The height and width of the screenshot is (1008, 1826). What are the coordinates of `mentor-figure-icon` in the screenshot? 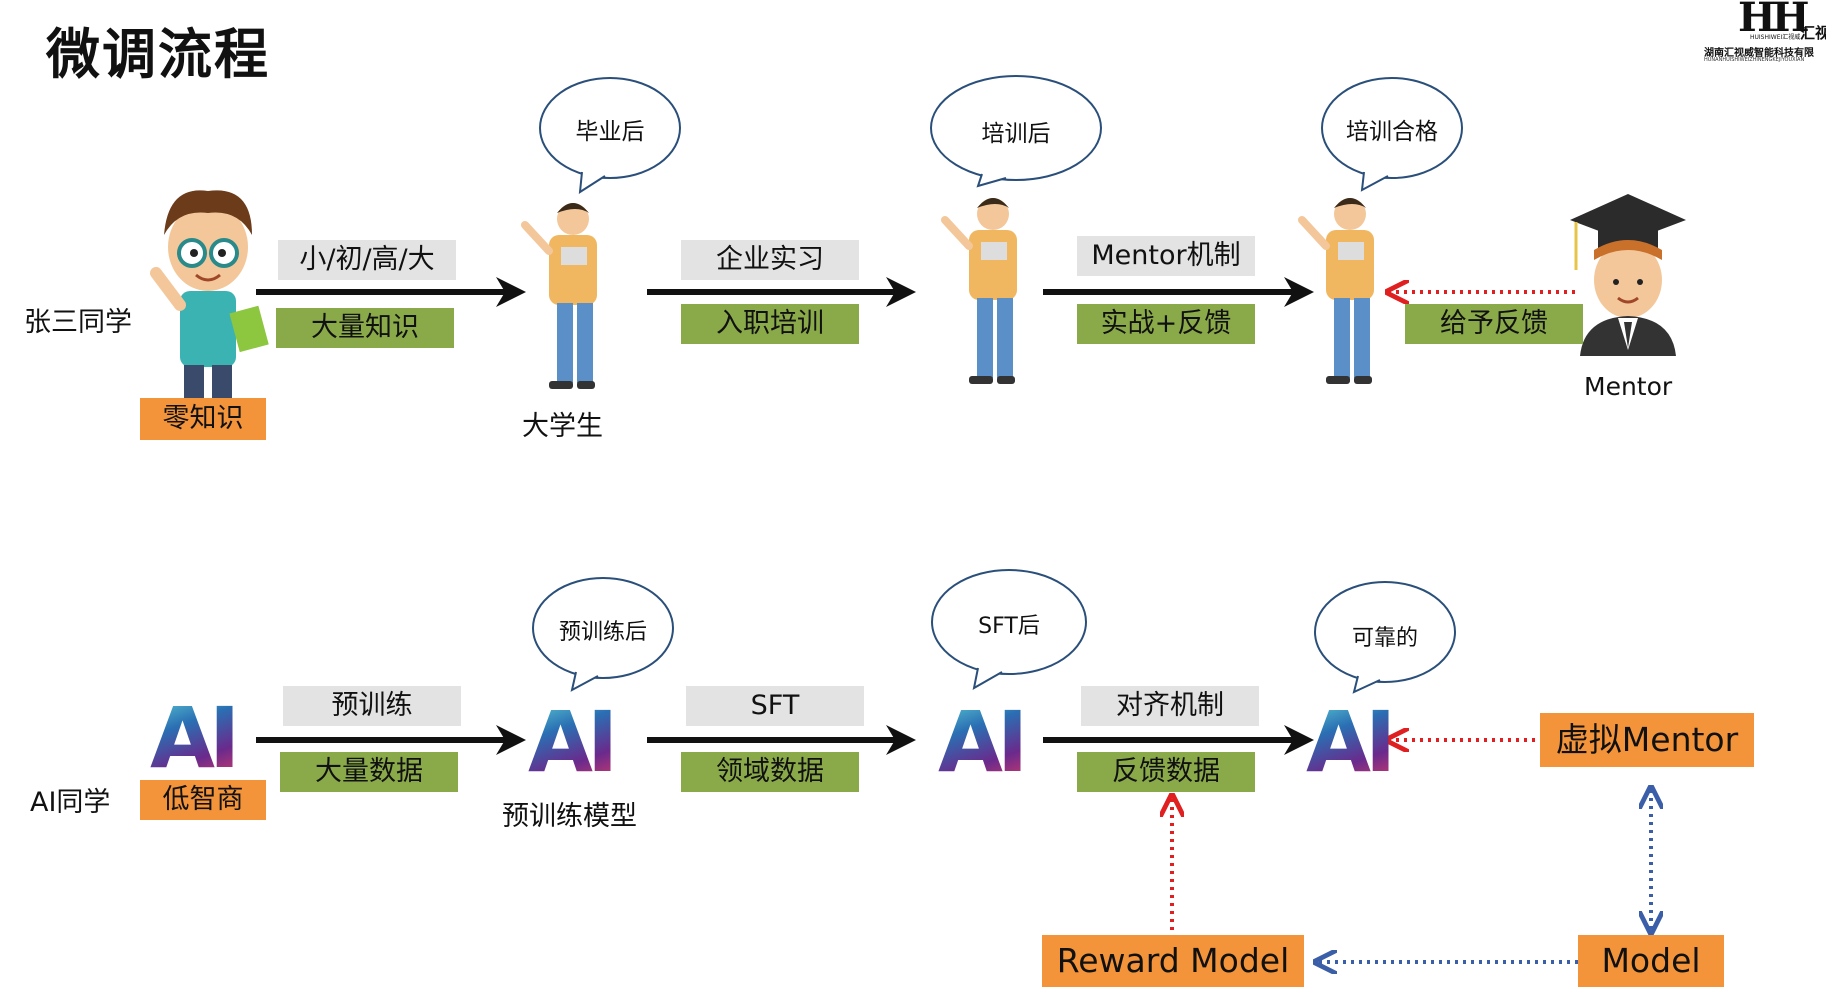 It's located at (1628, 275).